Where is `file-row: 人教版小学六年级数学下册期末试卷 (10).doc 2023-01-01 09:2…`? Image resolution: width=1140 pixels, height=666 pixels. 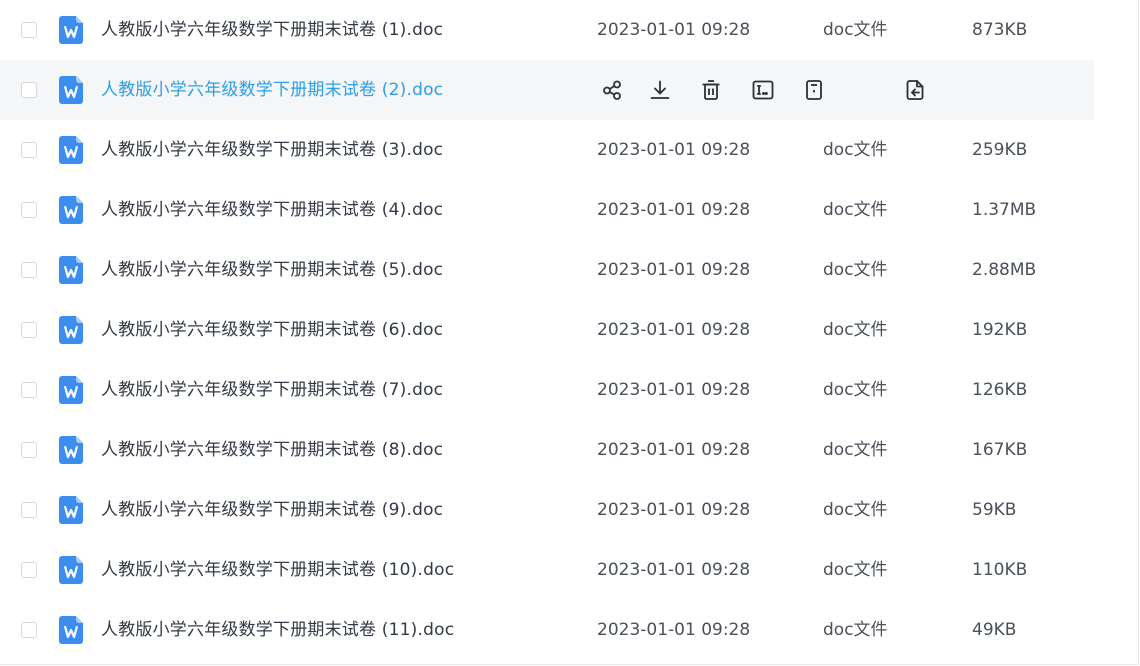 file-row: 人教版小学六年级数学下册期末试卷 (10).doc 2023-01-01 09:2… is located at coordinates (547, 570).